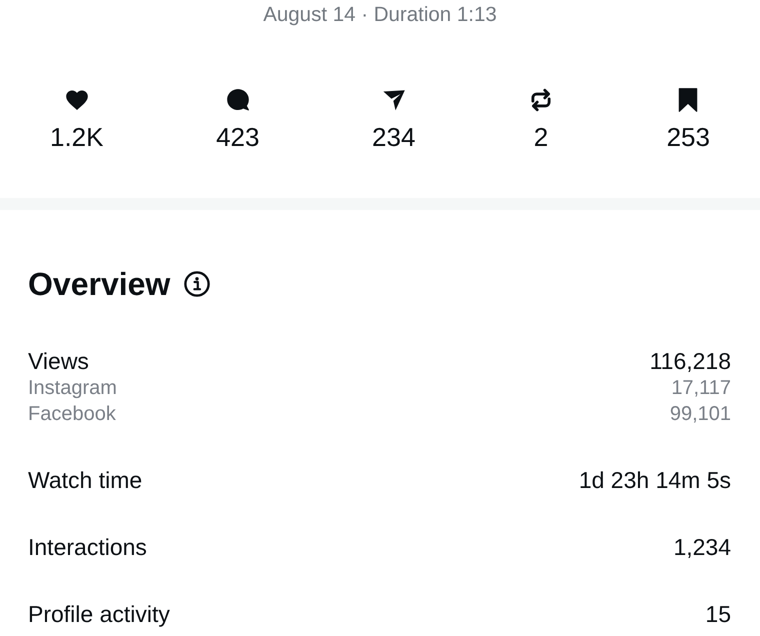  Describe the element at coordinates (77, 137) in the screenshot. I see `stat-count: 1.2K` at that location.